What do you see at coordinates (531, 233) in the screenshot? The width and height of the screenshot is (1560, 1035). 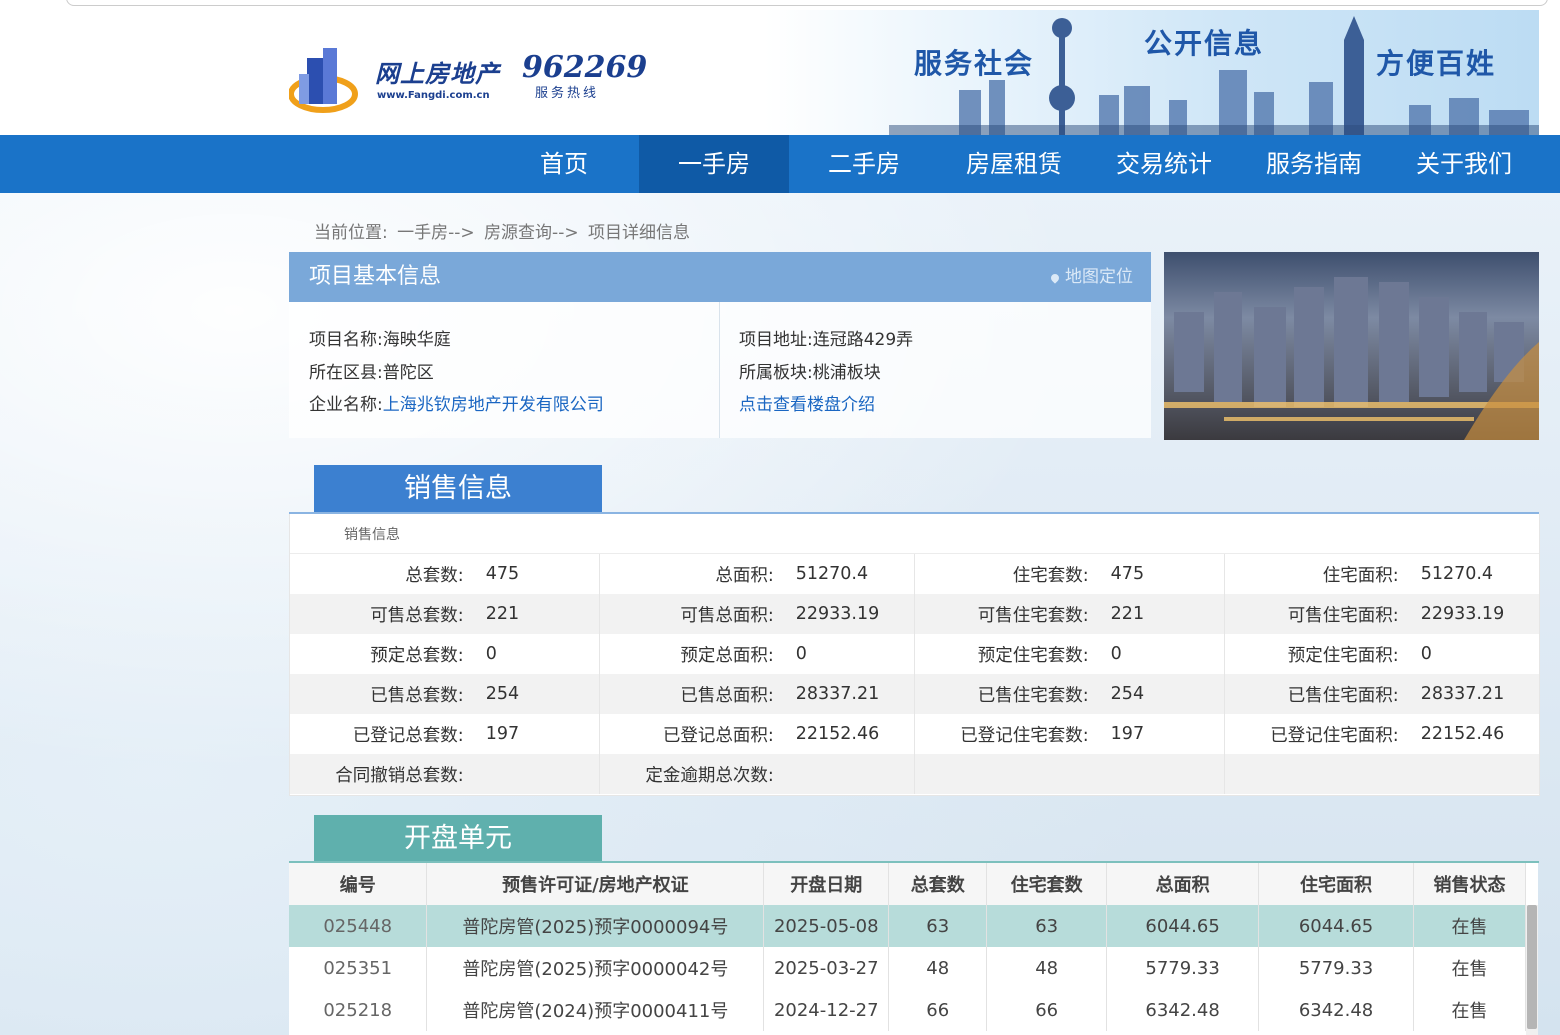 I see `breadcrumb-search: 房源查询-->` at bounding box center [531, 233].